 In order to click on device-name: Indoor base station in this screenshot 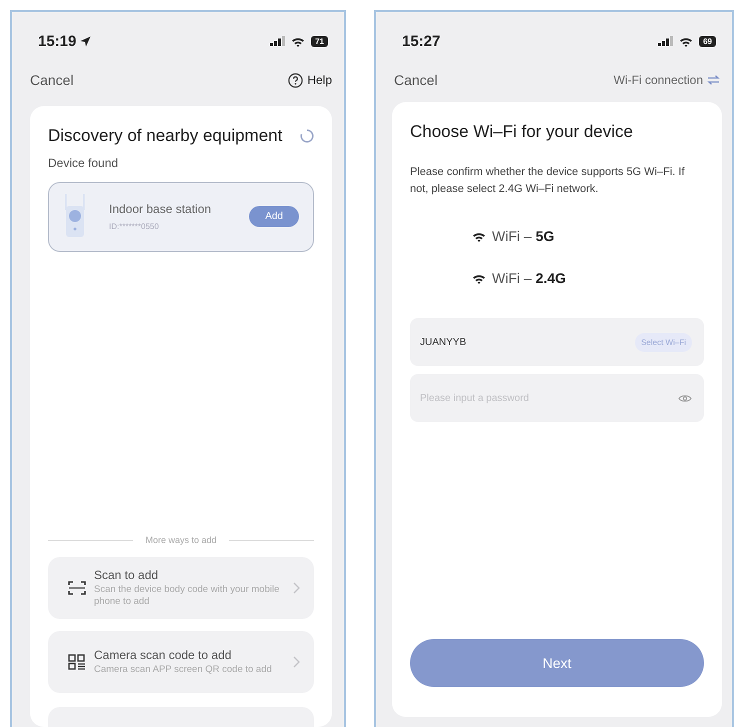, I will do `click(160, 209)`.